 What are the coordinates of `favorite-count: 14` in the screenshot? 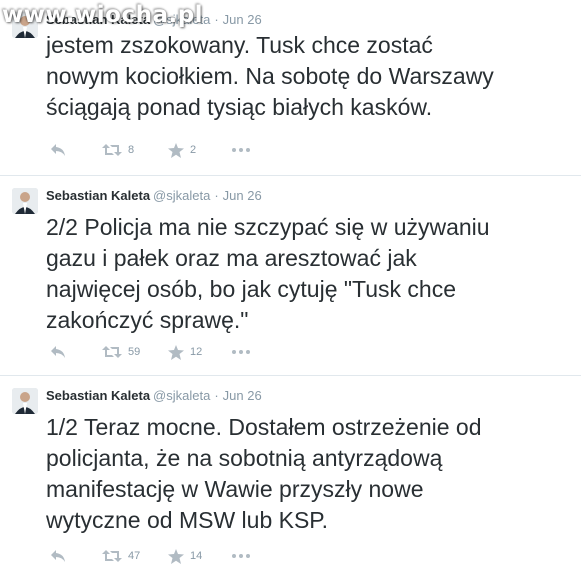 It's located at (196, 556).